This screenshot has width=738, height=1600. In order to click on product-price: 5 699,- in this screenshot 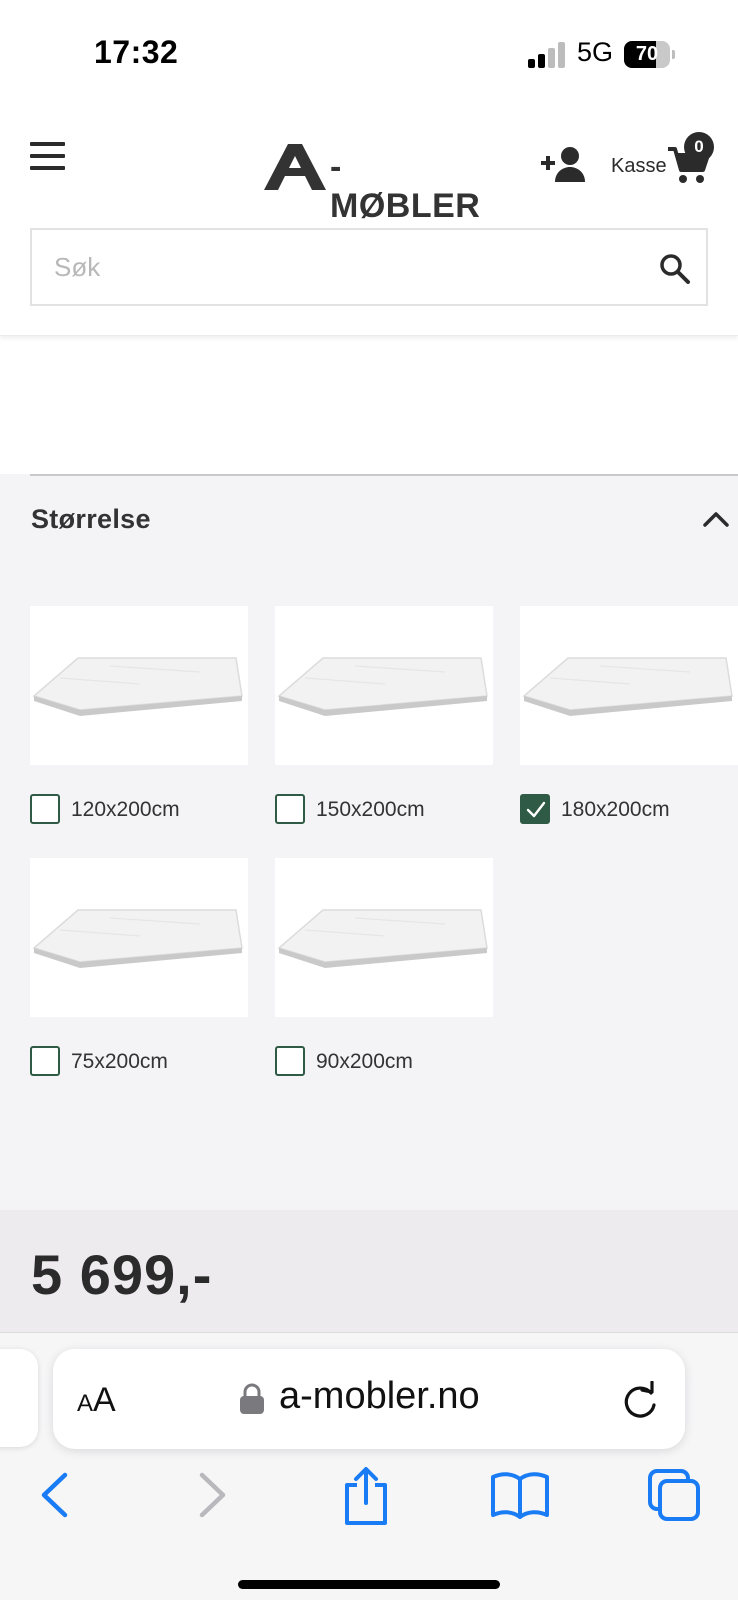, I will do `click(122, 1274)`.